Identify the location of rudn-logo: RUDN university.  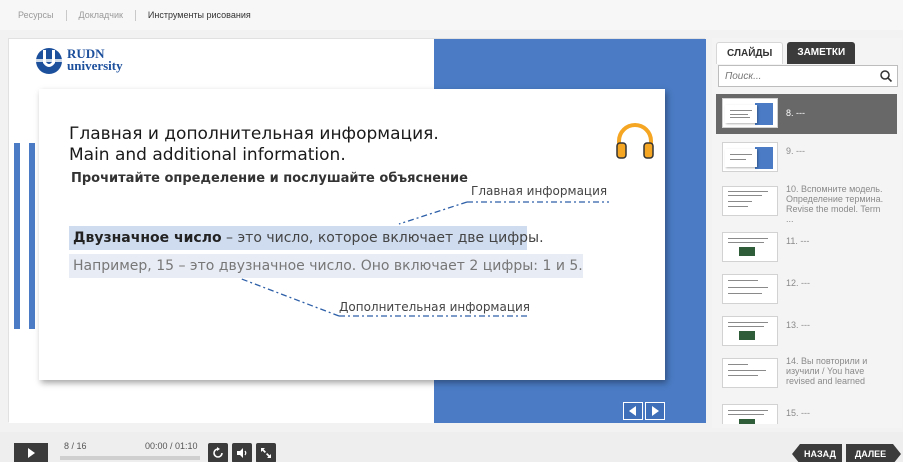
(109, 63).